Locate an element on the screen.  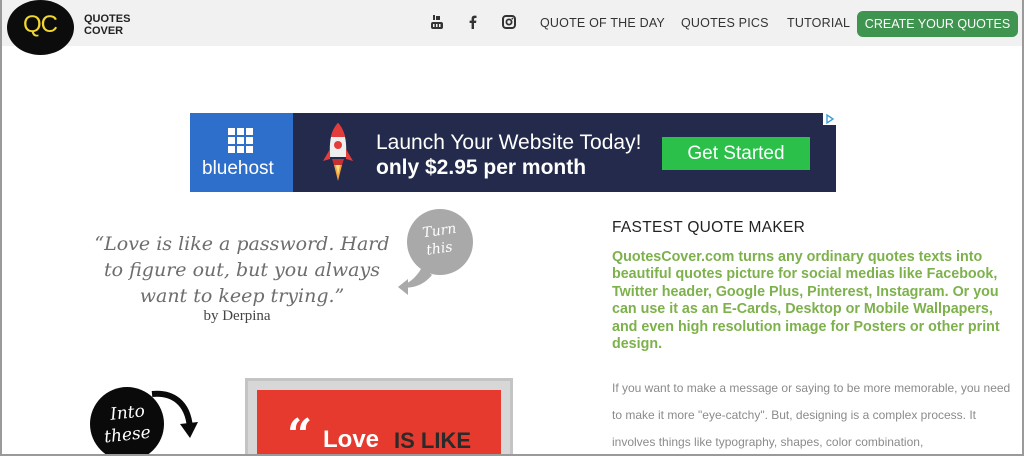
turn-this-bubble: Turn this is located at coordinates (435, 252).